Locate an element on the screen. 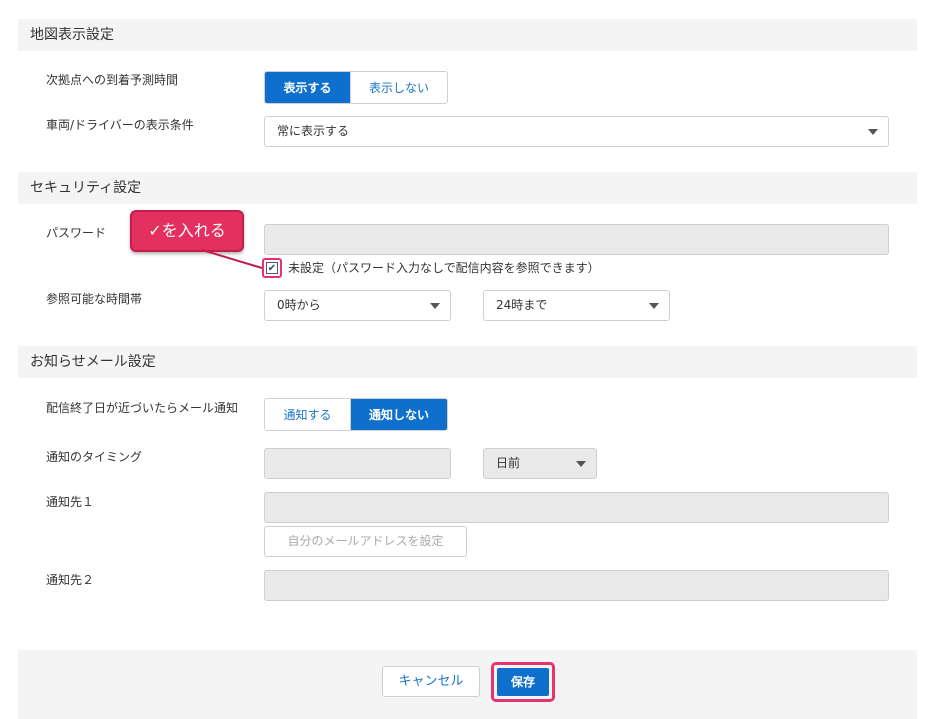 The width and height of the screenshot is (935, 719). save-button-highlight: 保存 is located at coordinates (523, 682).